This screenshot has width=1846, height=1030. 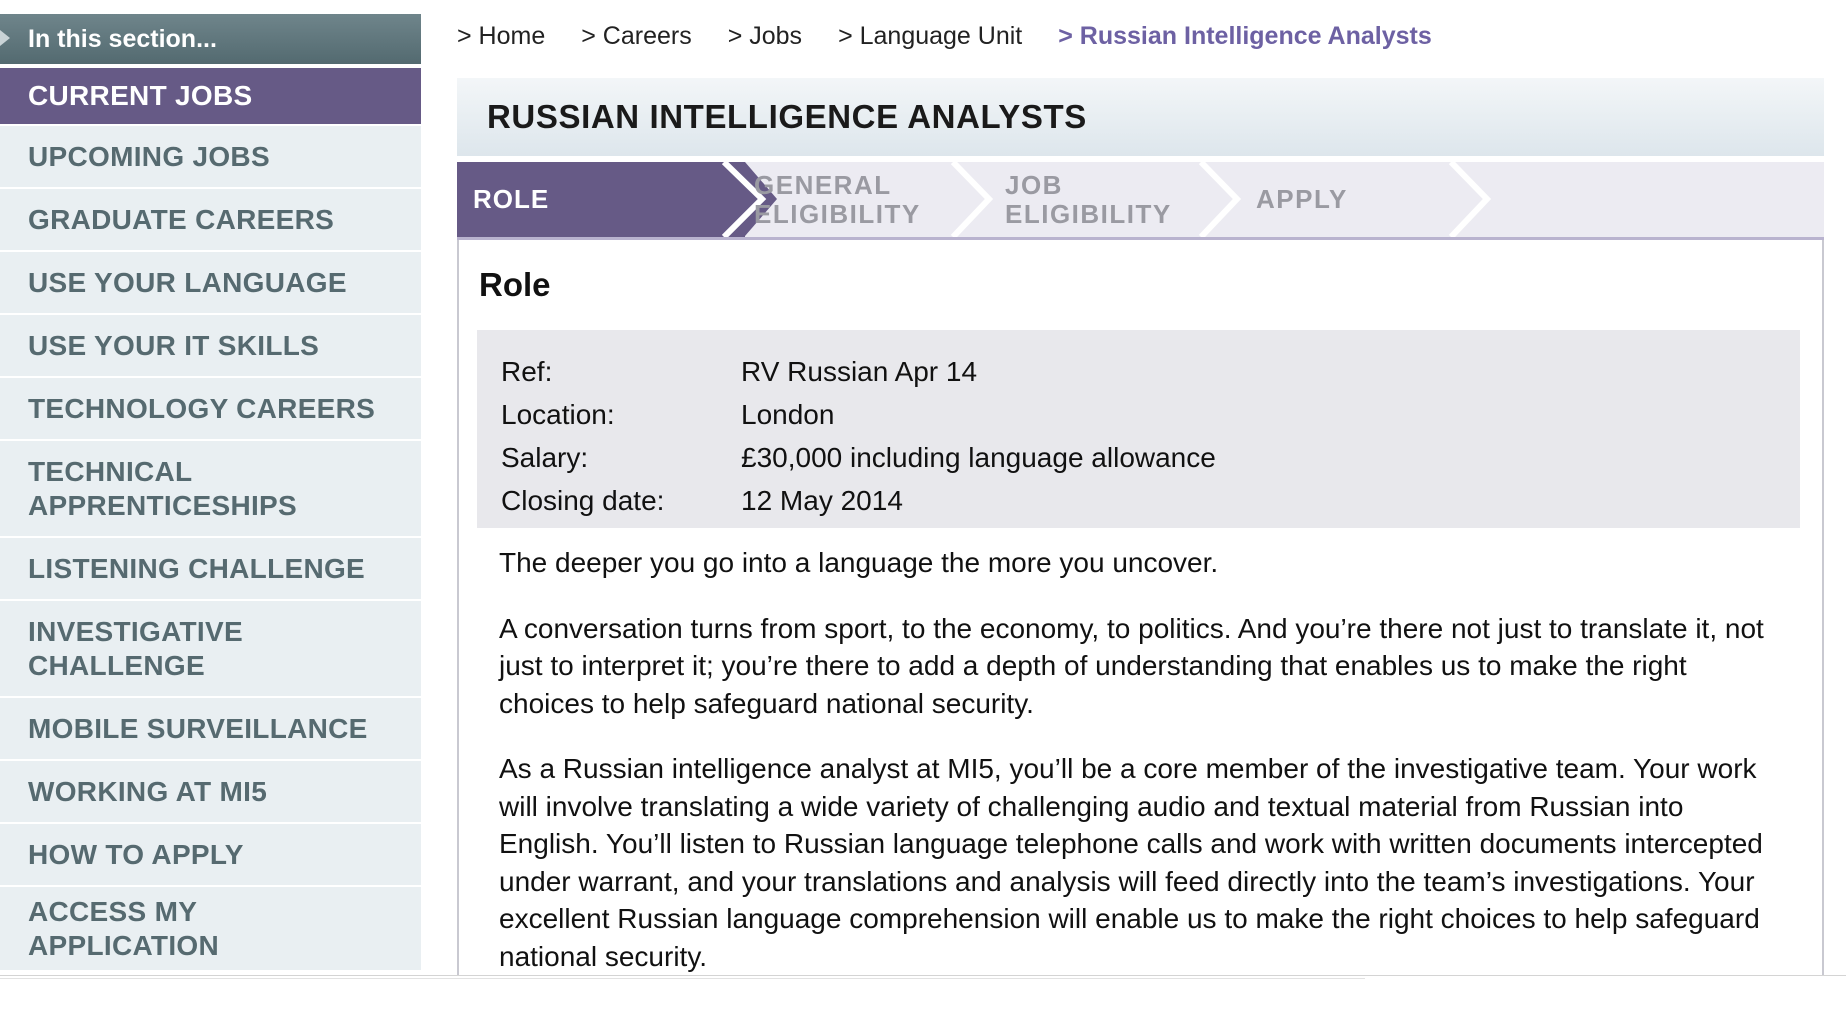 What do you see at coordinates (1140, 117) in the screenshot?
I see `page-title-bar: RUSSIAN INTELLIGENCE ANALYSTS` at bounding box center [1140, 117].